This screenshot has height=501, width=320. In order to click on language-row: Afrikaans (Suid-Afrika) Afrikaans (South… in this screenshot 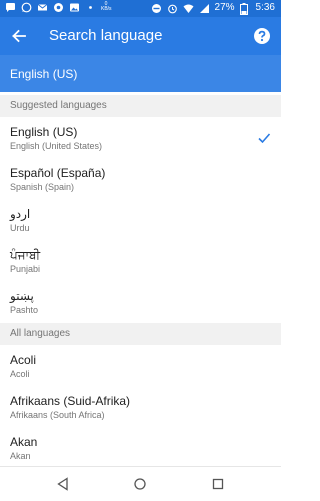, I will do `click(140, 407)`.